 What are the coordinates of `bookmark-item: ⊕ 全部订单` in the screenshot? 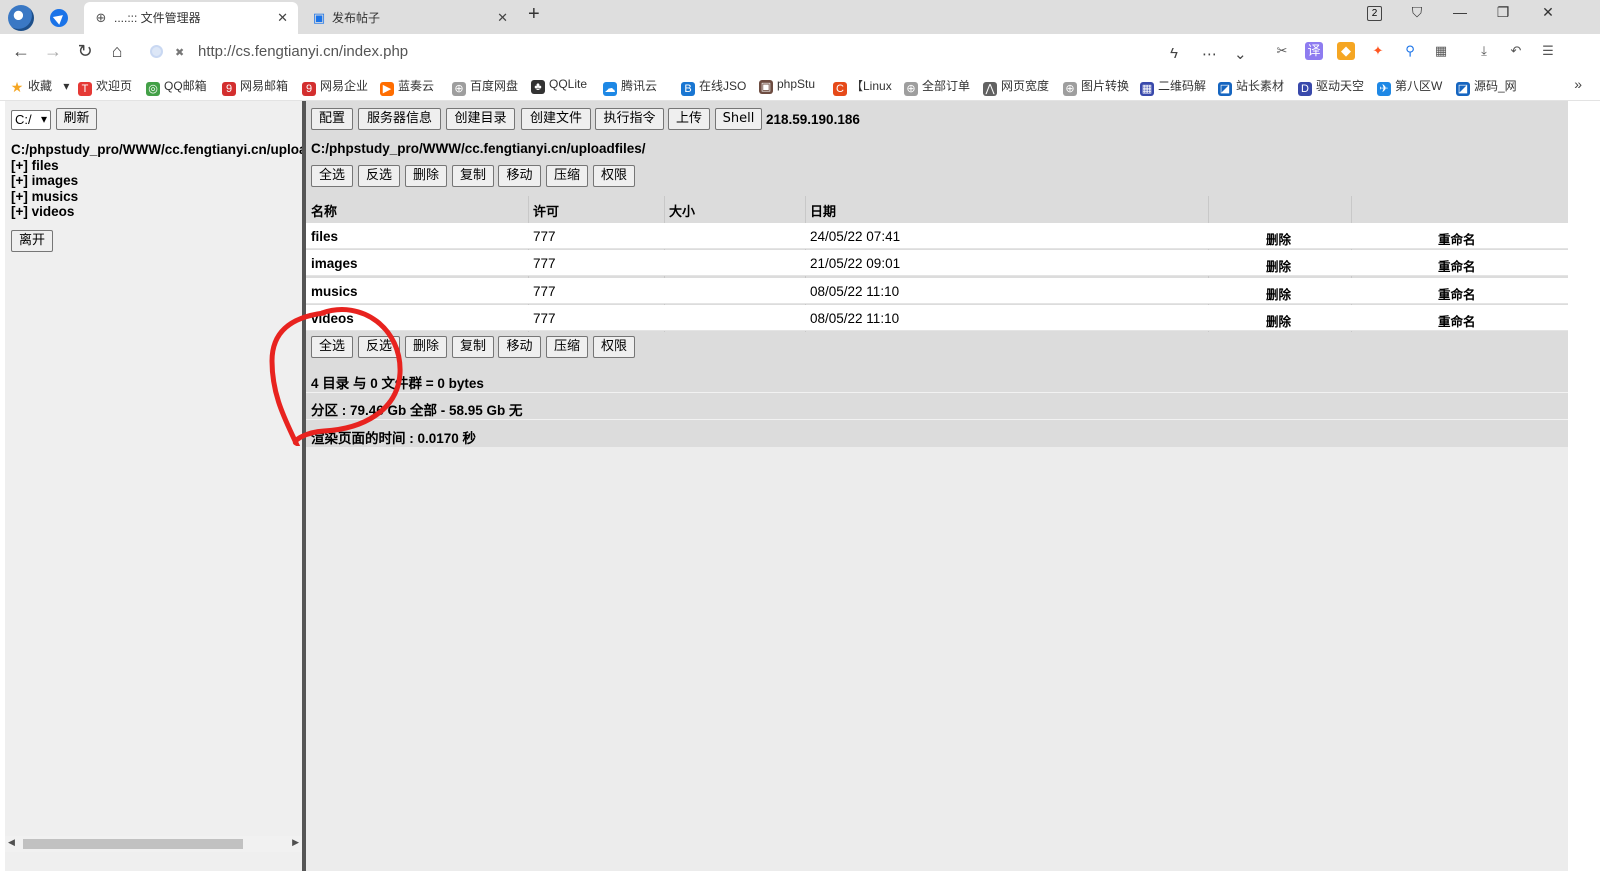 It's located at (937, 86).